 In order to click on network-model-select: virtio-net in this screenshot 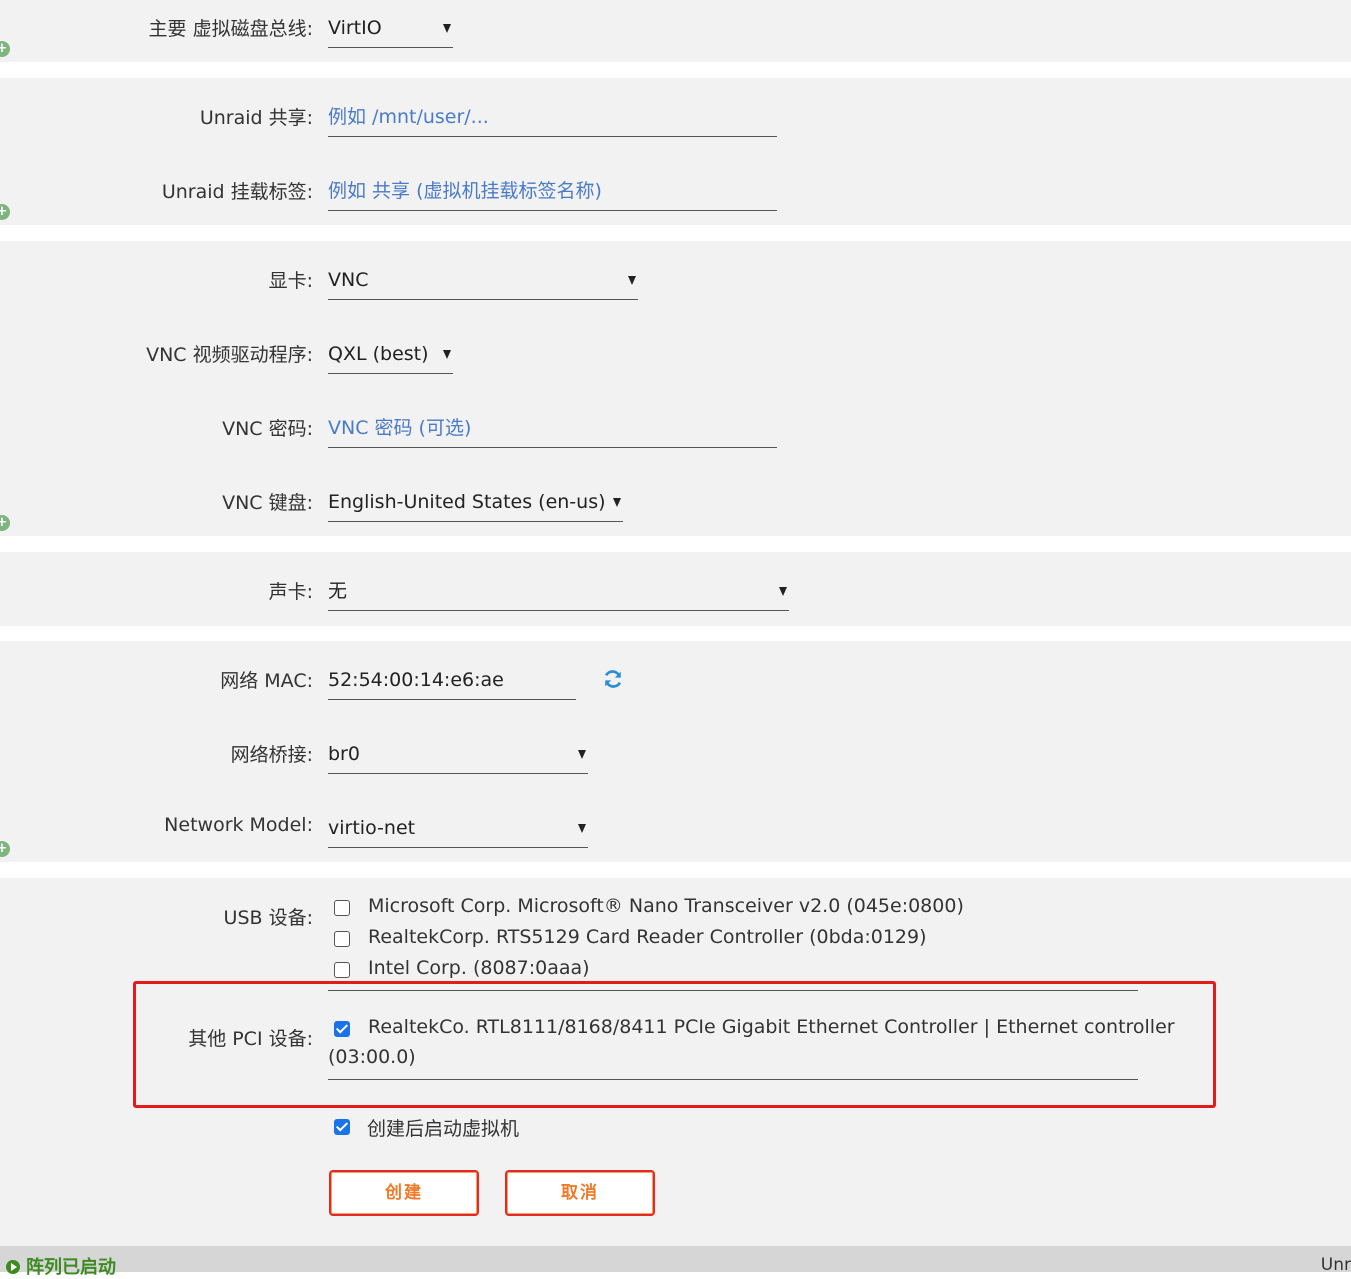, I will do `click(458, 830)`.